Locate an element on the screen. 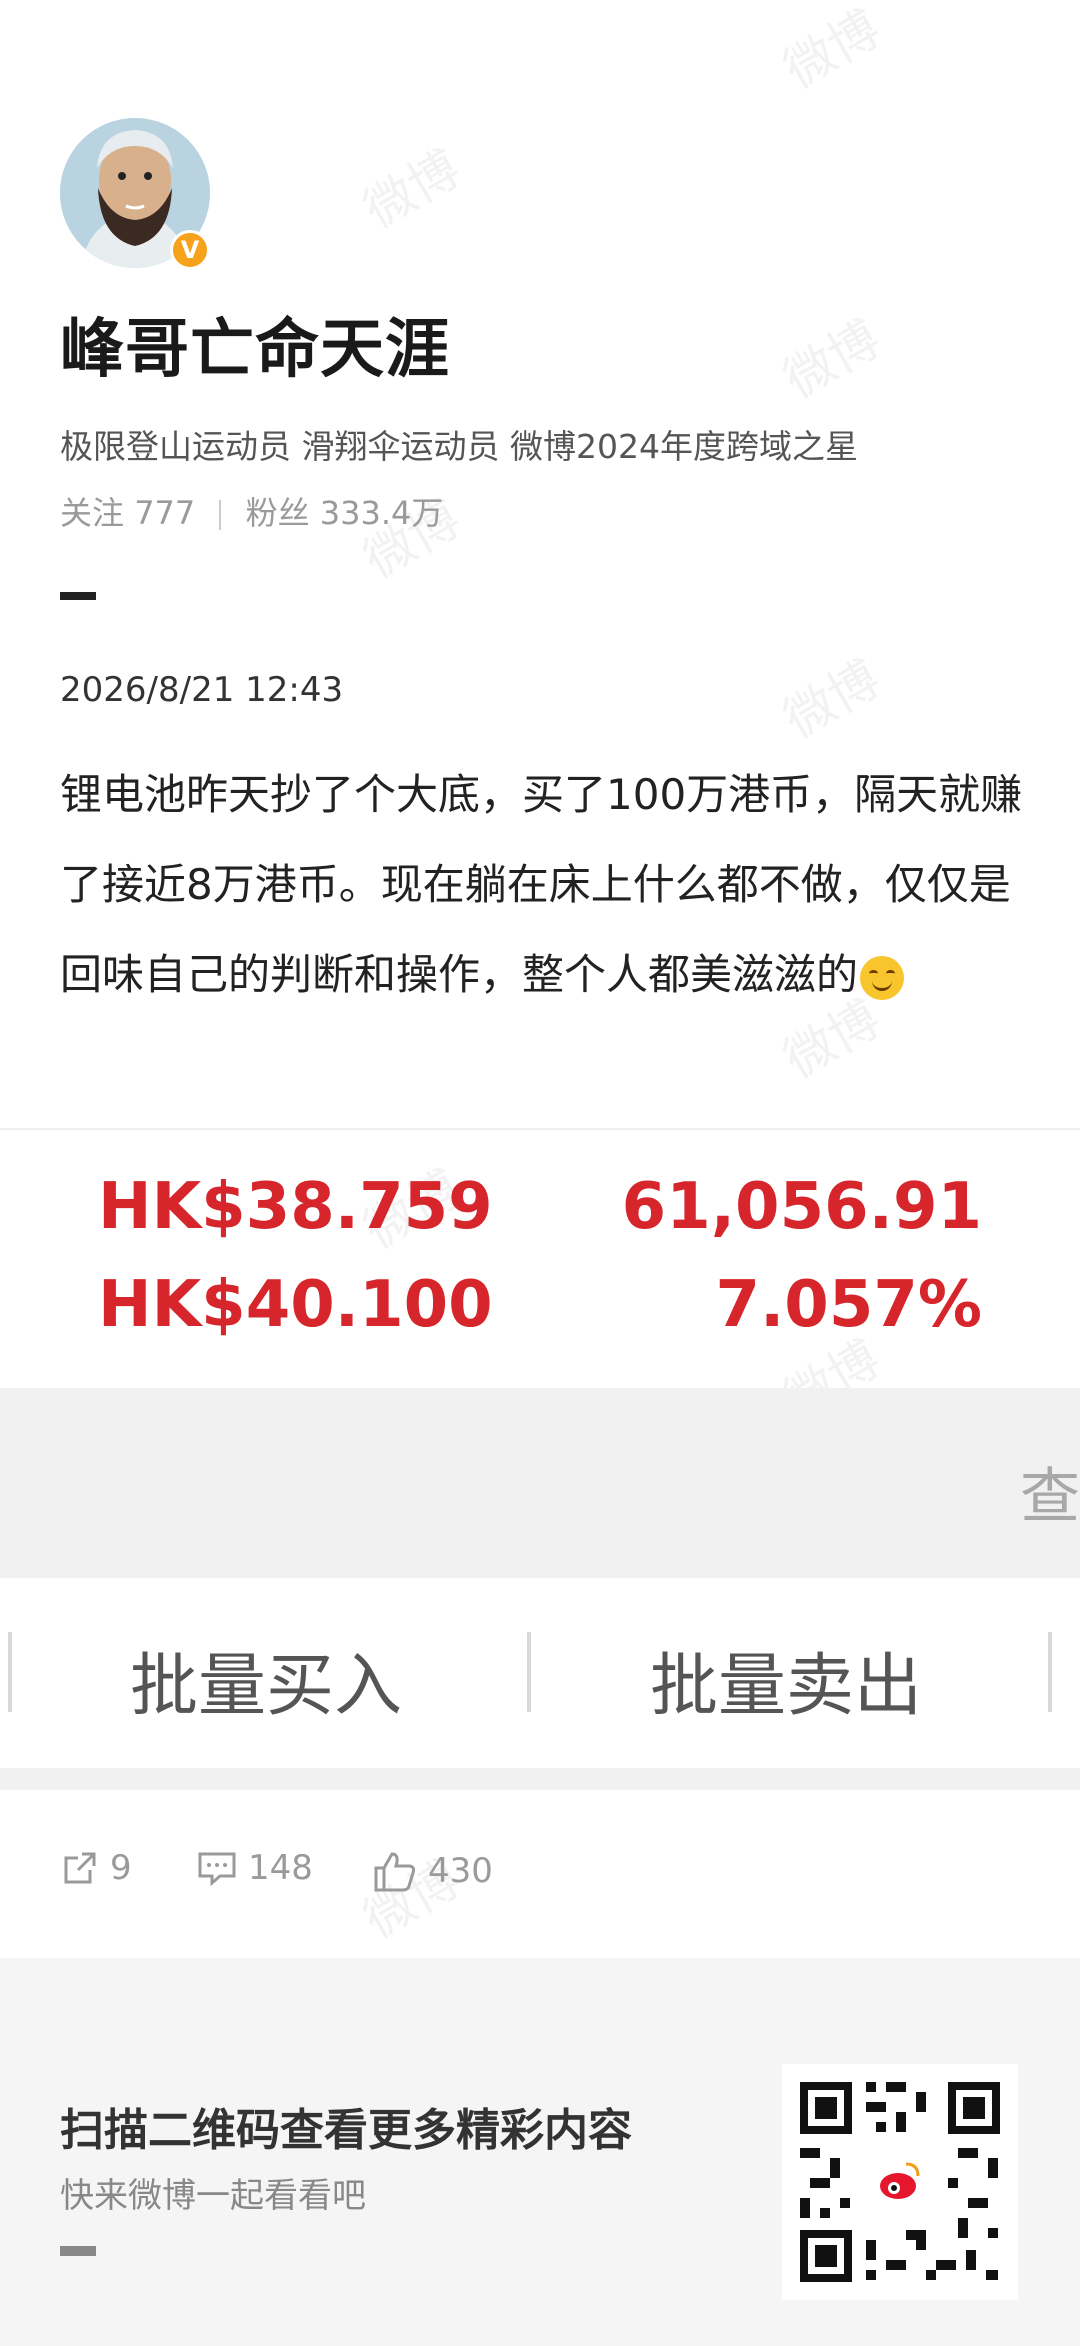 The image size is (1080, 2346). repost-button: 9 is located at coordinates (96, 1868).